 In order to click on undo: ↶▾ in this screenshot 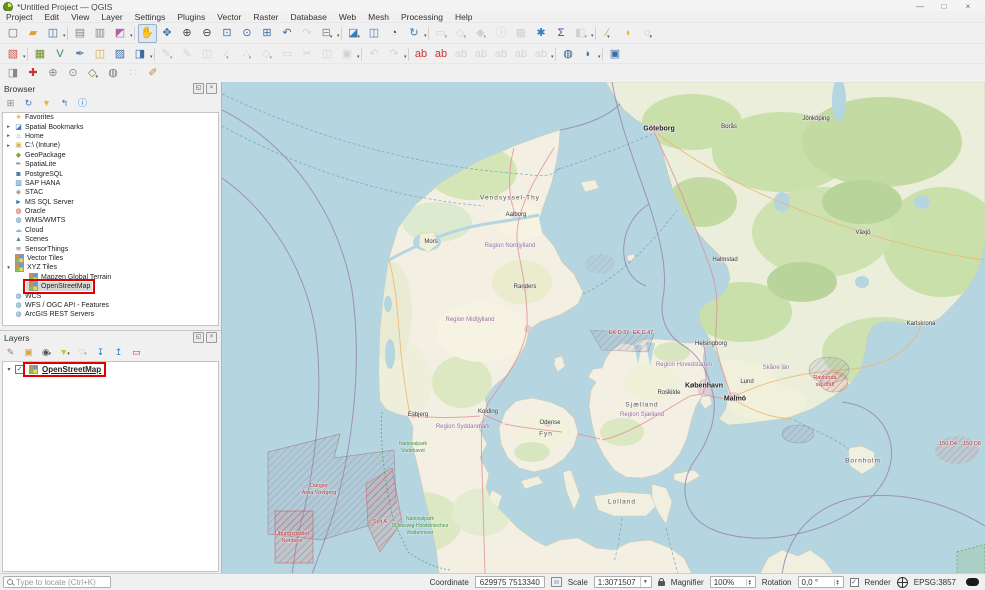, I will do `click(374, 54)`.